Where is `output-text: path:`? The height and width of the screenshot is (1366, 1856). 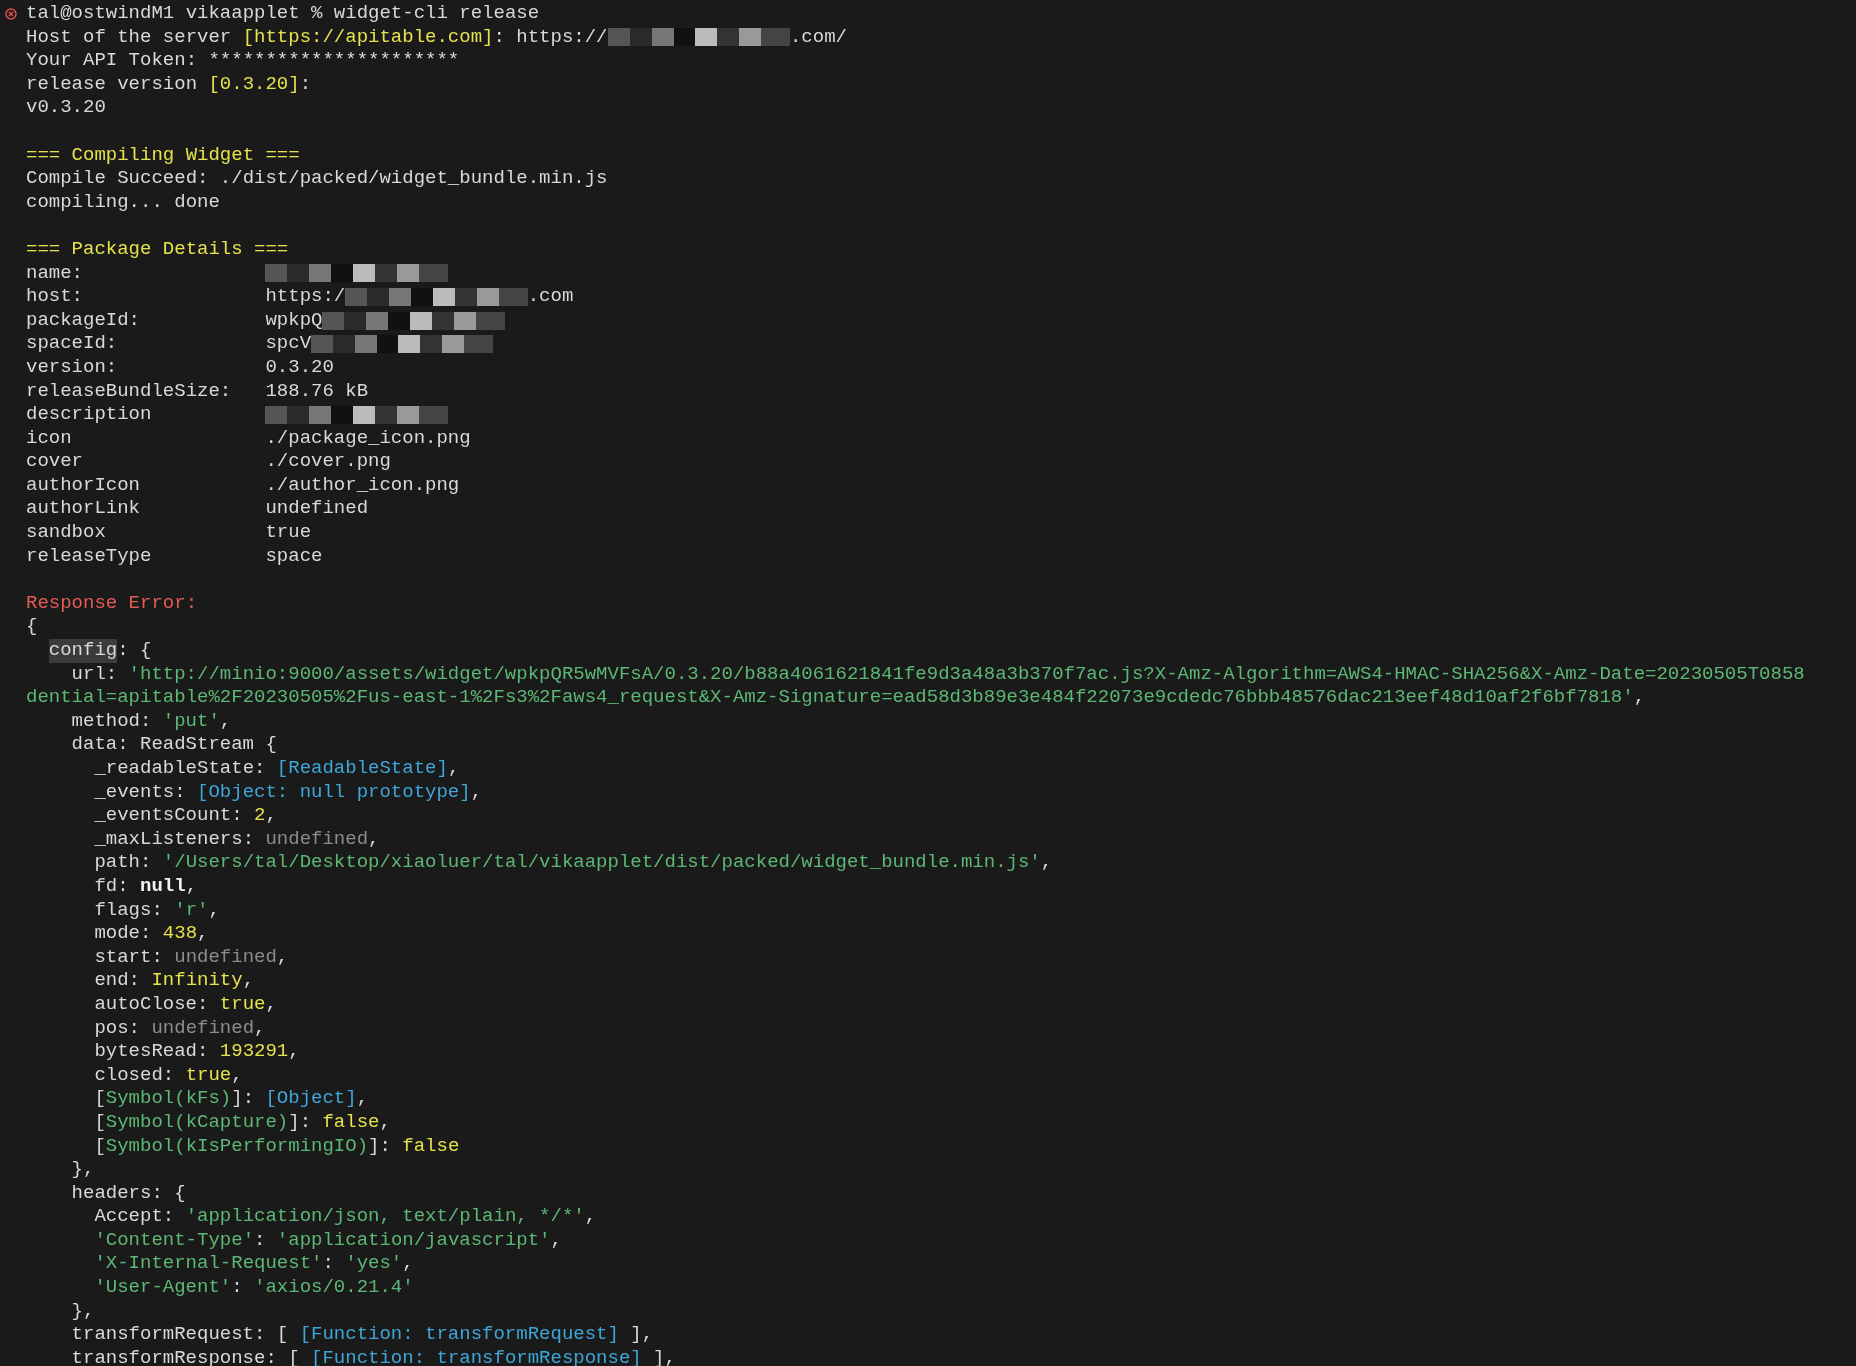 output-text: path: is located at coordinates (123, 863).